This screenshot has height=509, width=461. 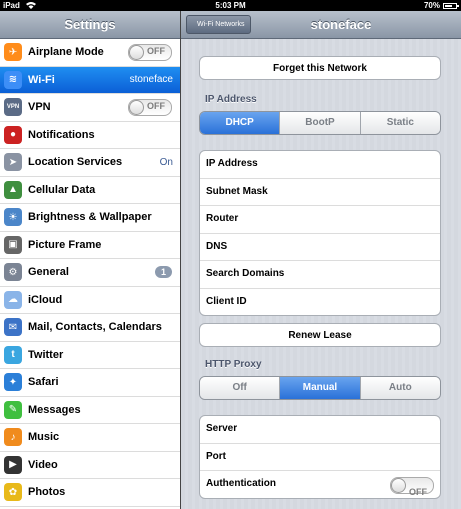 I want to click on proxy-details-group: Server Port Authentication OFF, so click(x=320, y=457).